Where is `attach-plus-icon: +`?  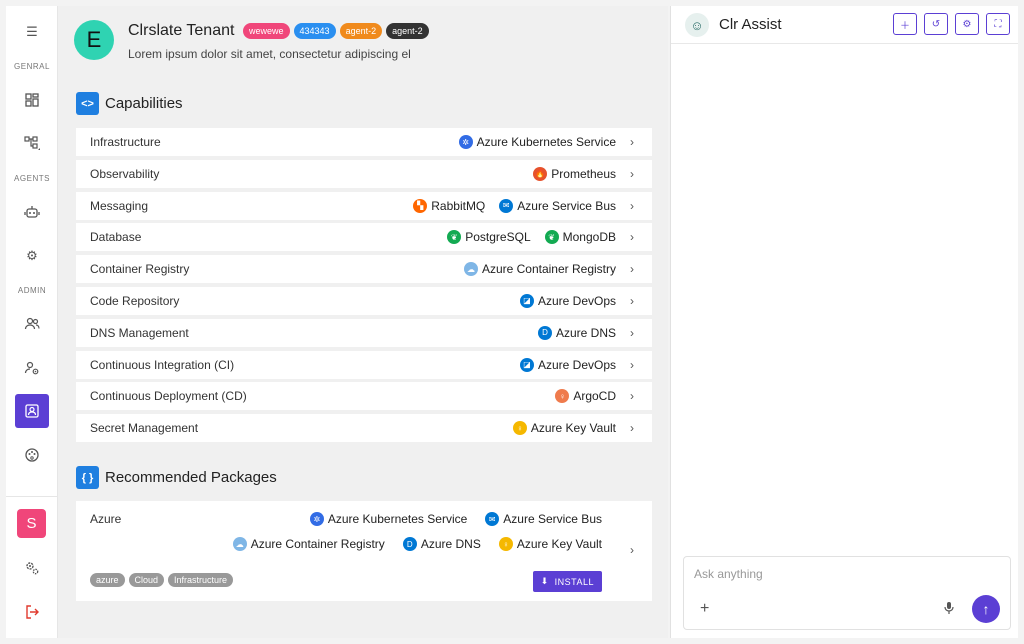 attach-plus-icon: + is located at coordinates (704, 609).